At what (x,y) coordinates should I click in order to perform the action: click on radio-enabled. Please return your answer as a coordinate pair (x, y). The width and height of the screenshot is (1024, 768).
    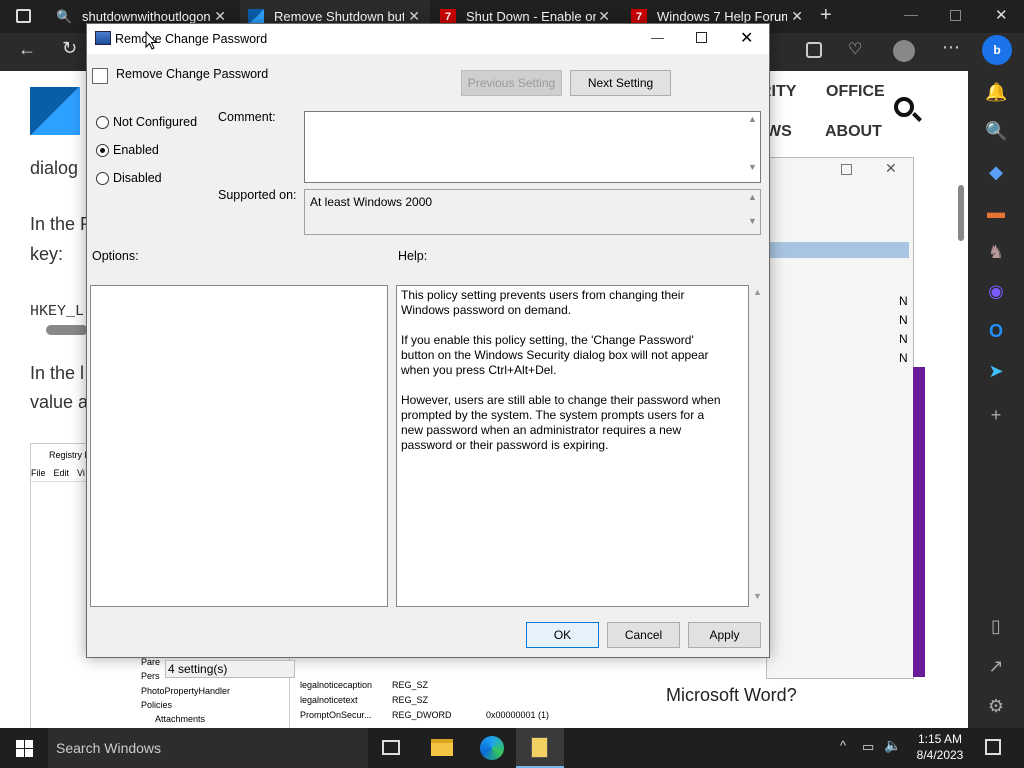
    Looking at the image, I should click on (102, 150).